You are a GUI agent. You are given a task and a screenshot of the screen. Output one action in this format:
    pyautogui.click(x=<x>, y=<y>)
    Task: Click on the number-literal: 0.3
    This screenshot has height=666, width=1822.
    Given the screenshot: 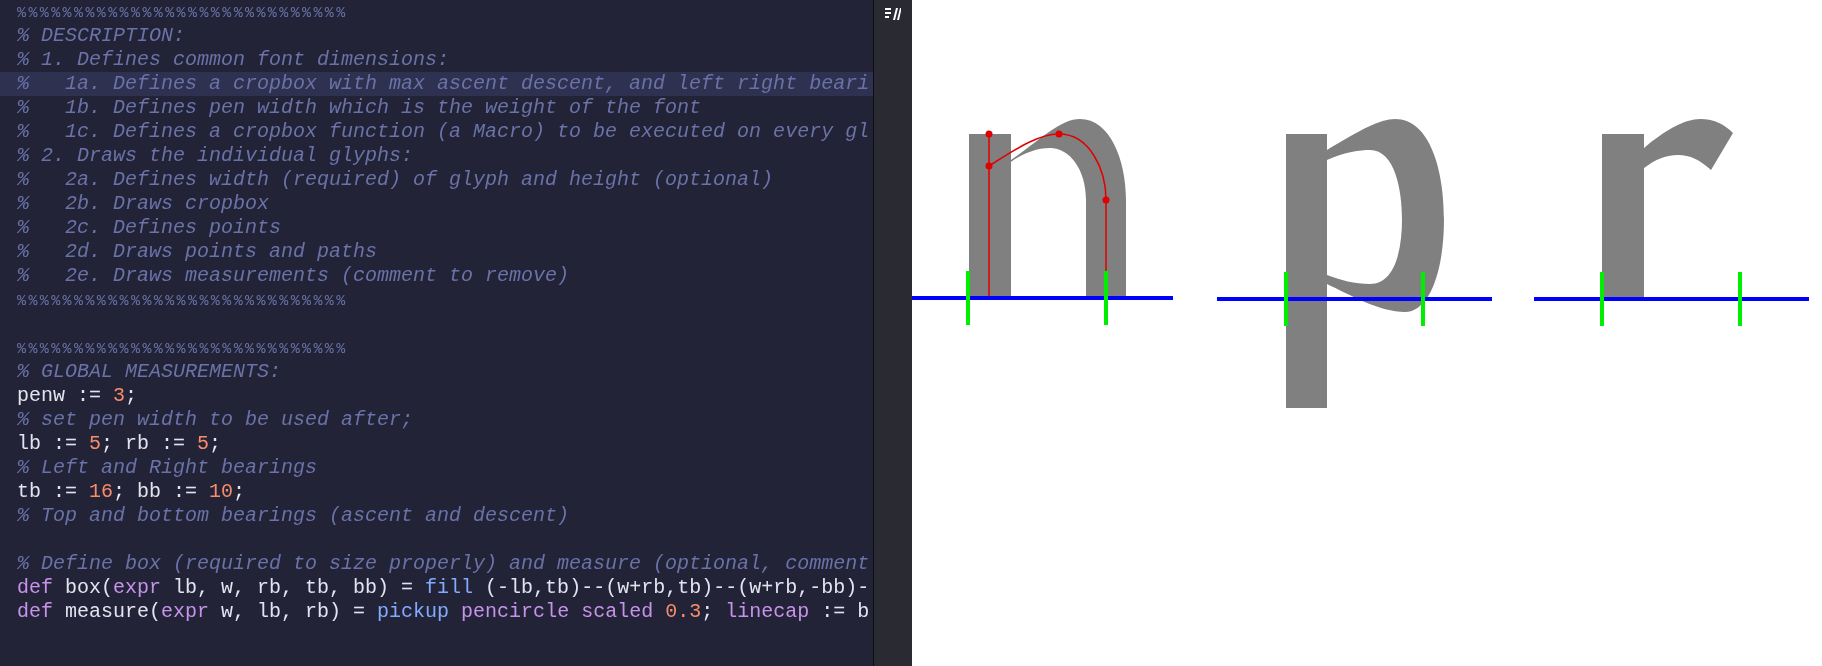 What is the action you would take?
    pyautogui.click(x=683, y=611)
    